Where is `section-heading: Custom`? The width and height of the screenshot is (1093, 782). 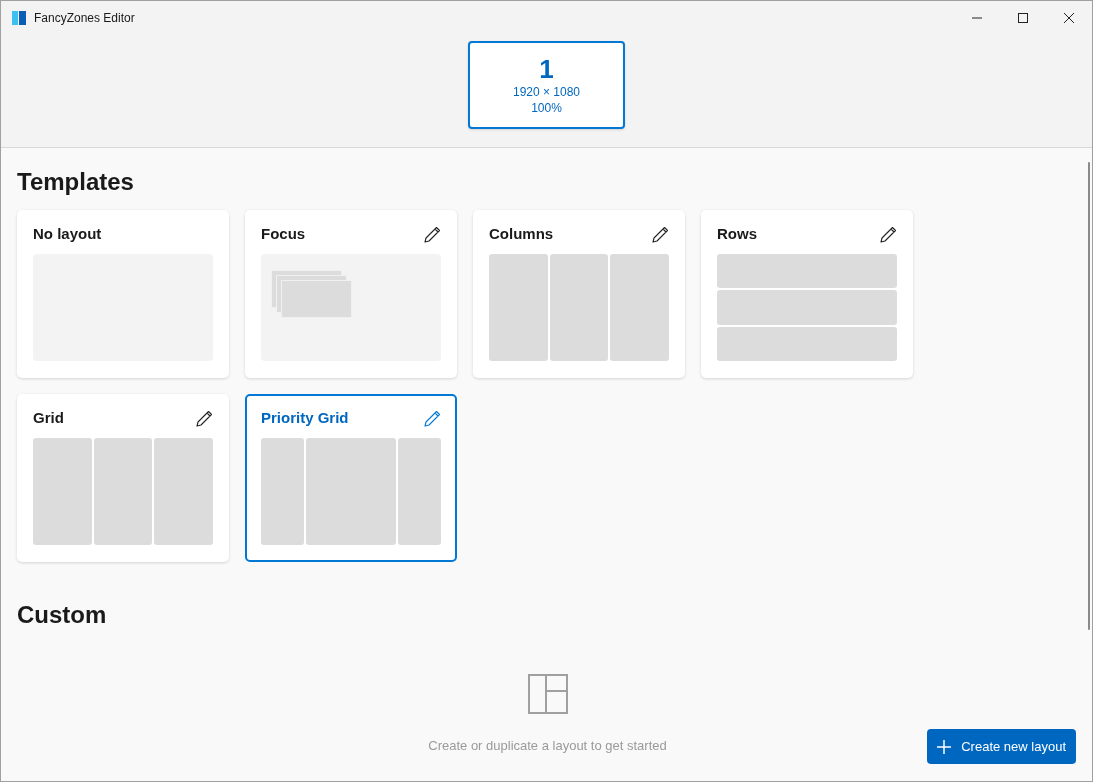
section-heading: Custom is located at coordinates (62, 615).